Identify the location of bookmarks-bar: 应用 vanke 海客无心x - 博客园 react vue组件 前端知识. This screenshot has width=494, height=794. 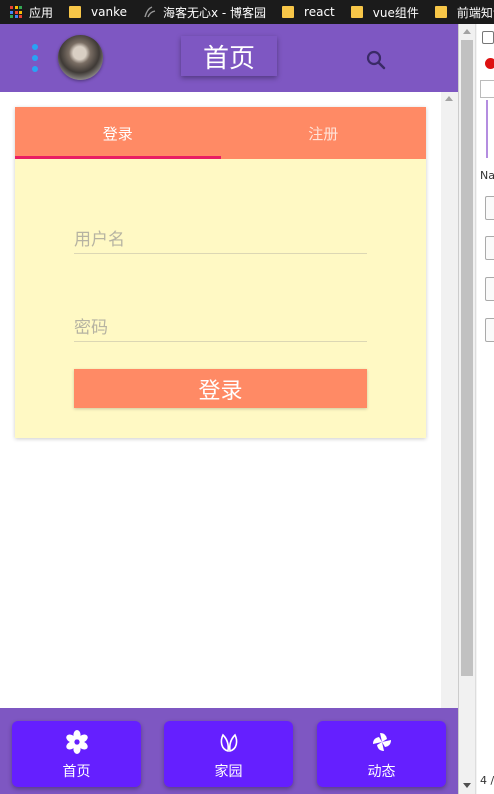
(247, 12).